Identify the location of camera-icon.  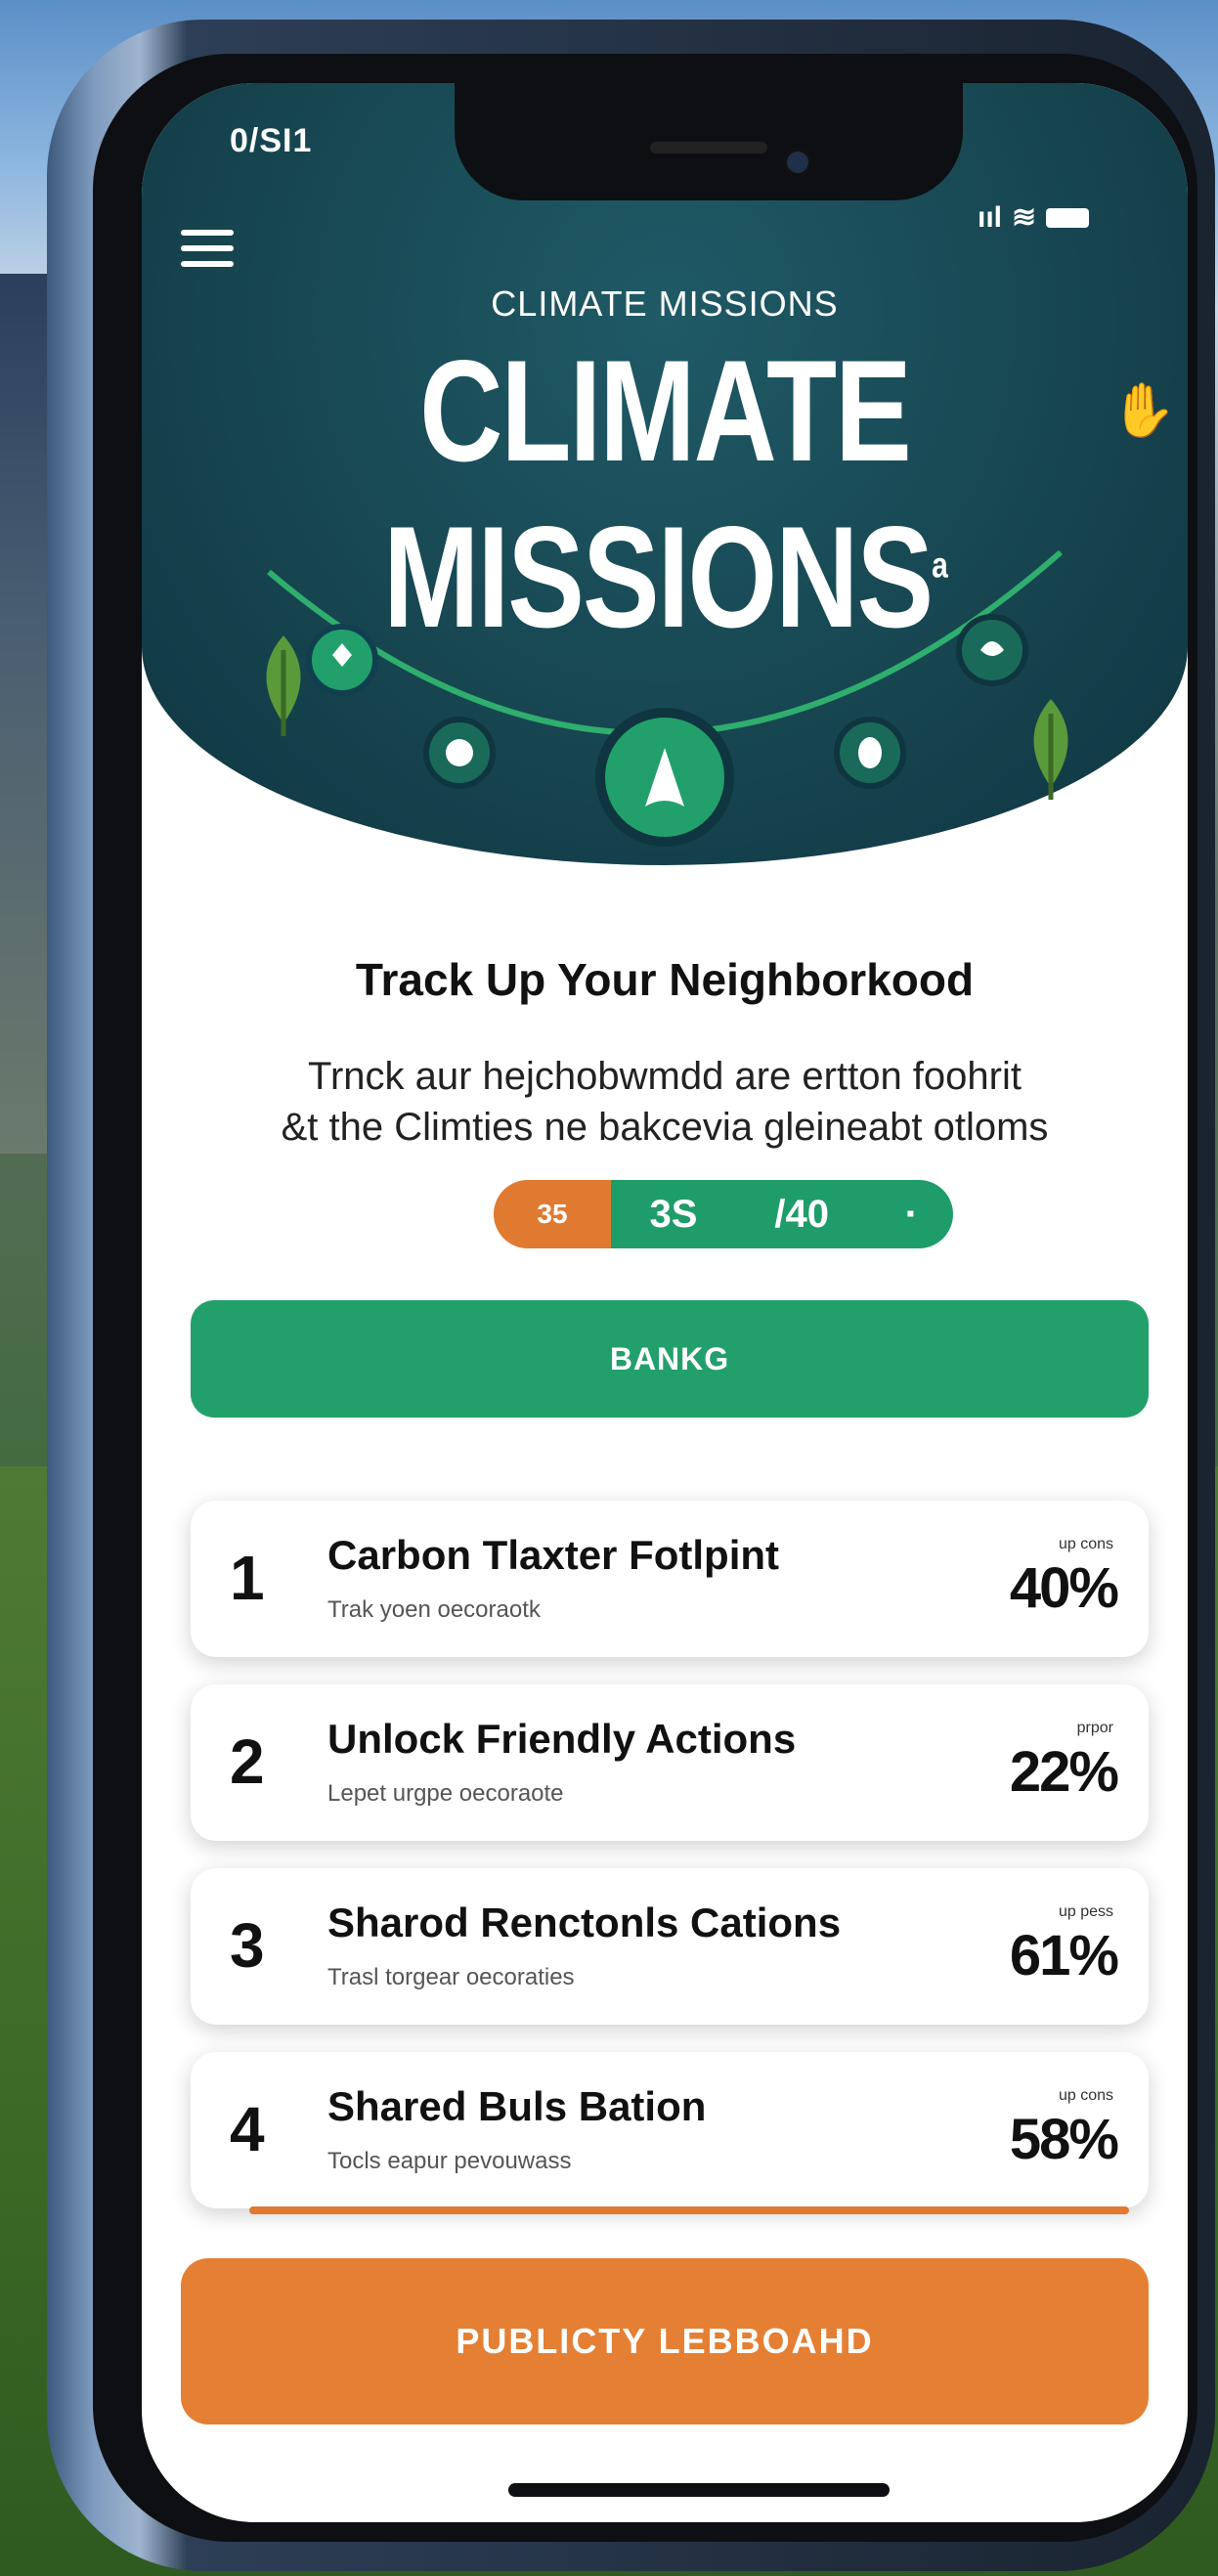
(797, 163).